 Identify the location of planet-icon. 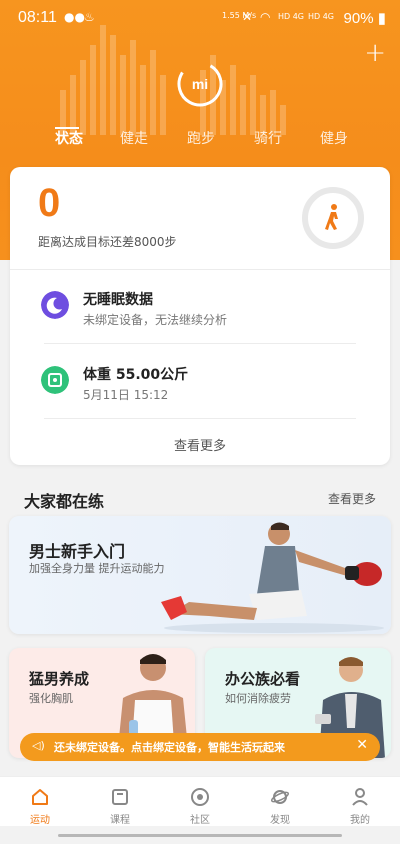
(280, 797).